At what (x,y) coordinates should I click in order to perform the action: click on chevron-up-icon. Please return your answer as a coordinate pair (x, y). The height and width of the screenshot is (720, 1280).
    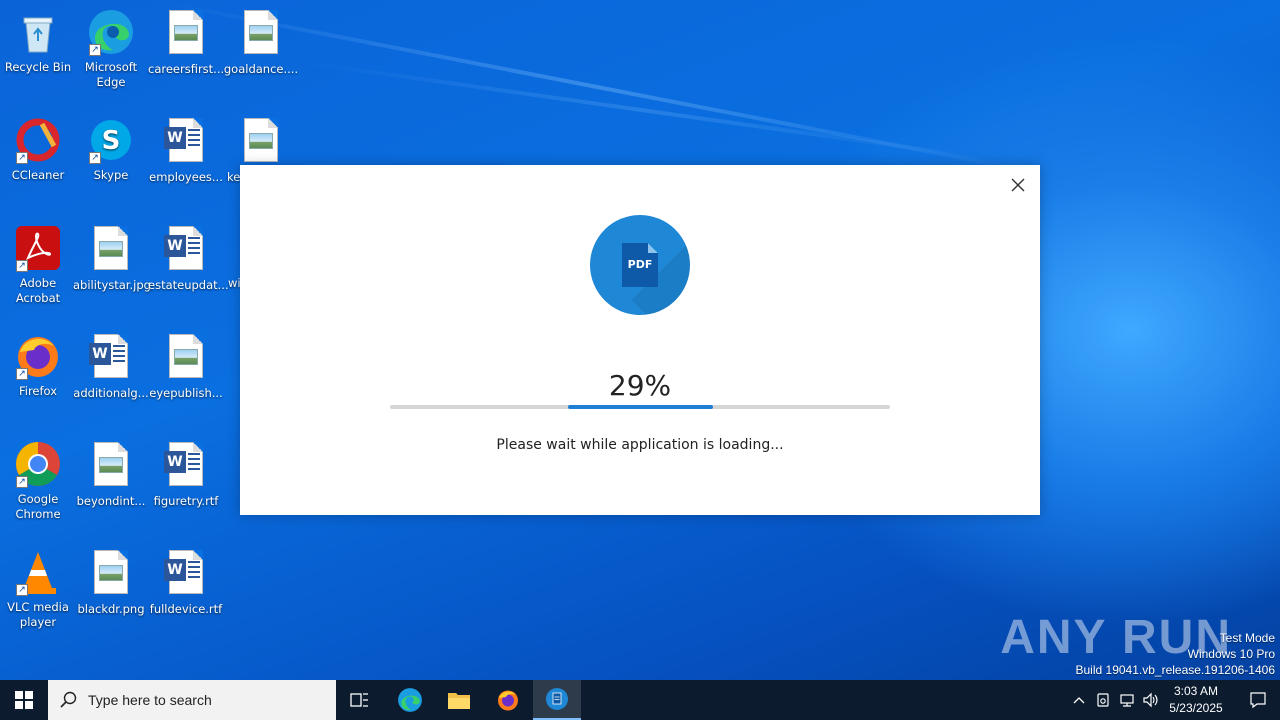
    Looking at the image, I should click on (1079, 700).